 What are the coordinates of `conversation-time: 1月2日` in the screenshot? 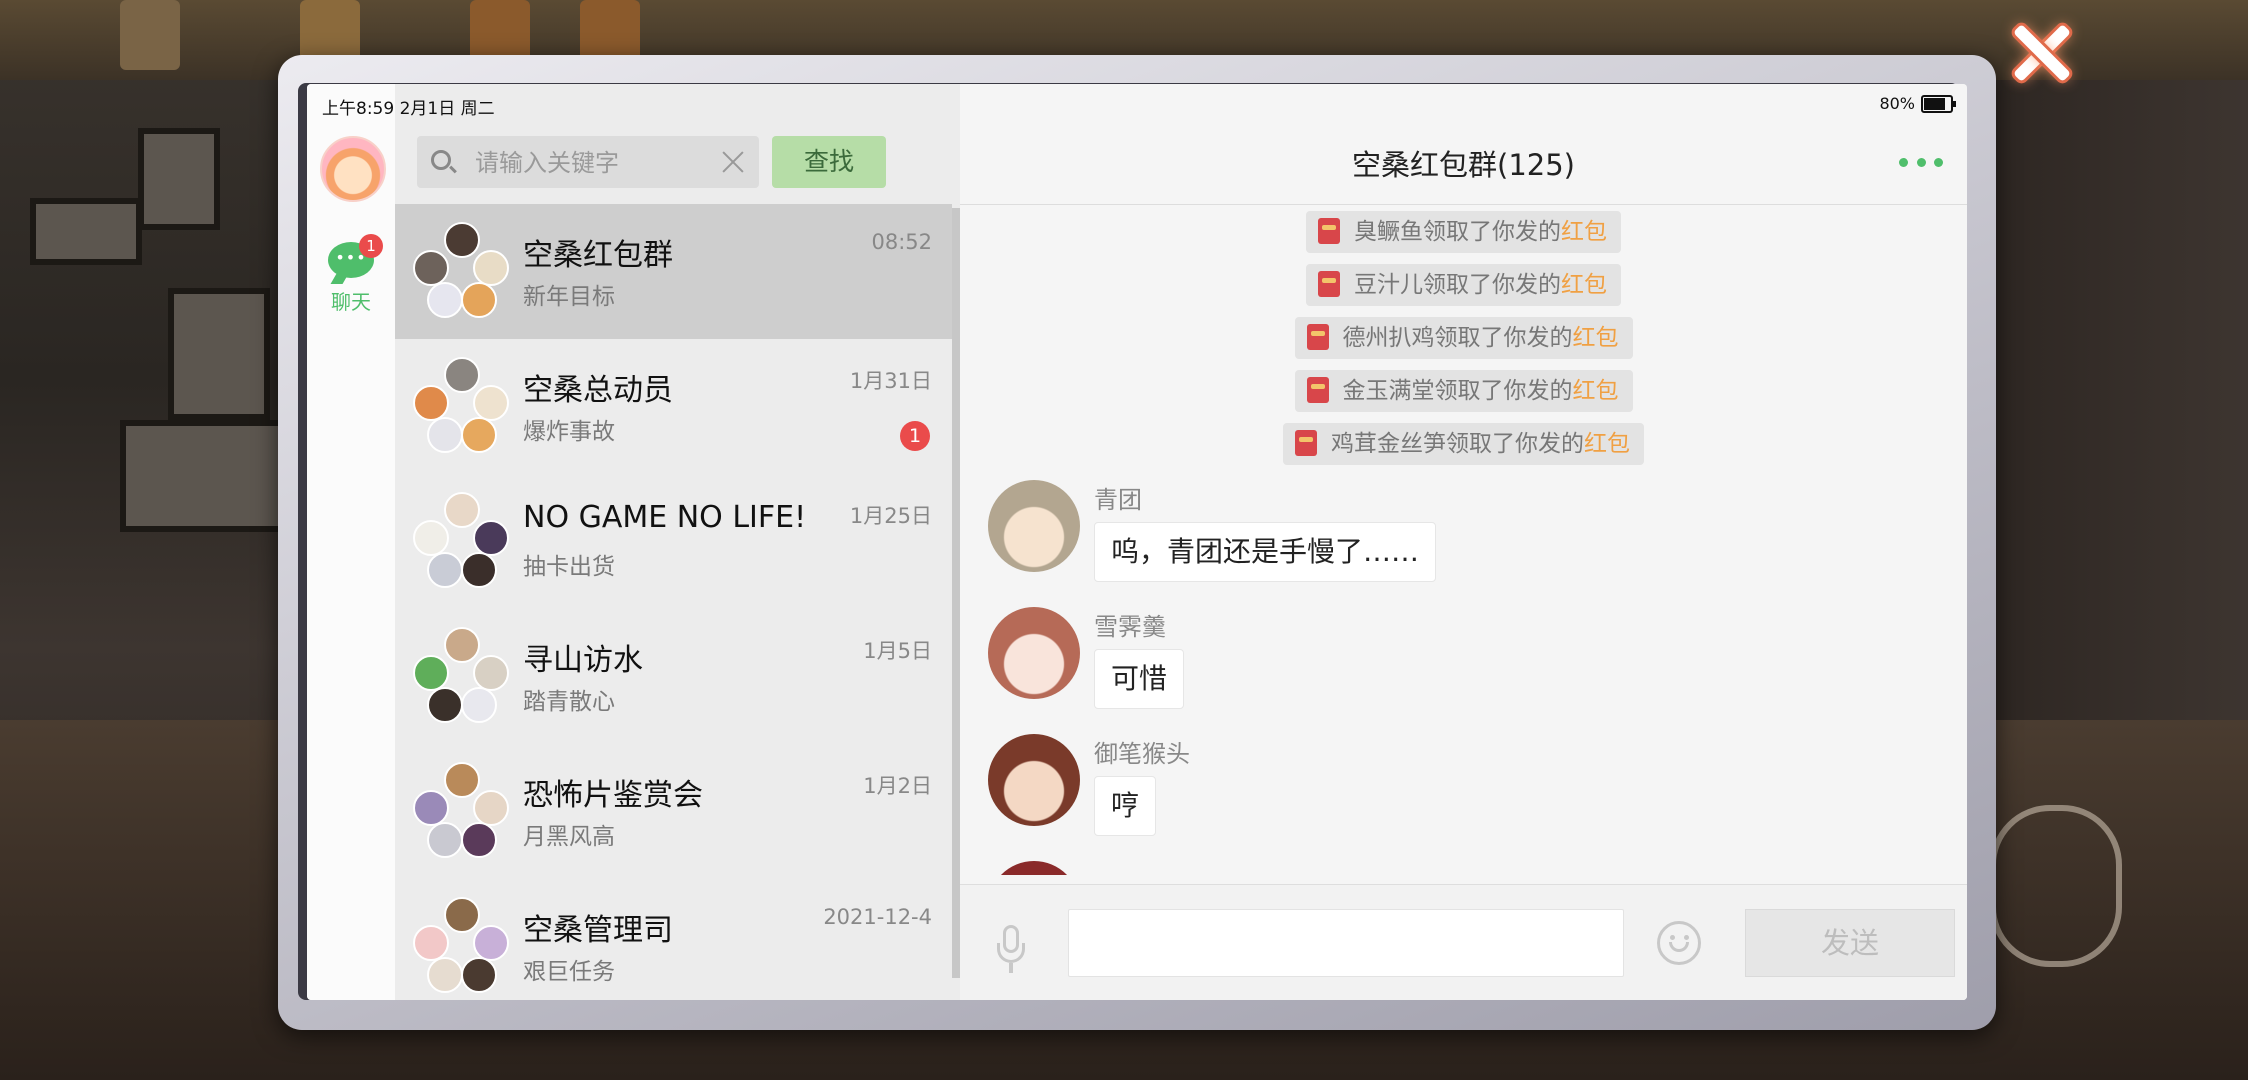 It's located at (897, 786).